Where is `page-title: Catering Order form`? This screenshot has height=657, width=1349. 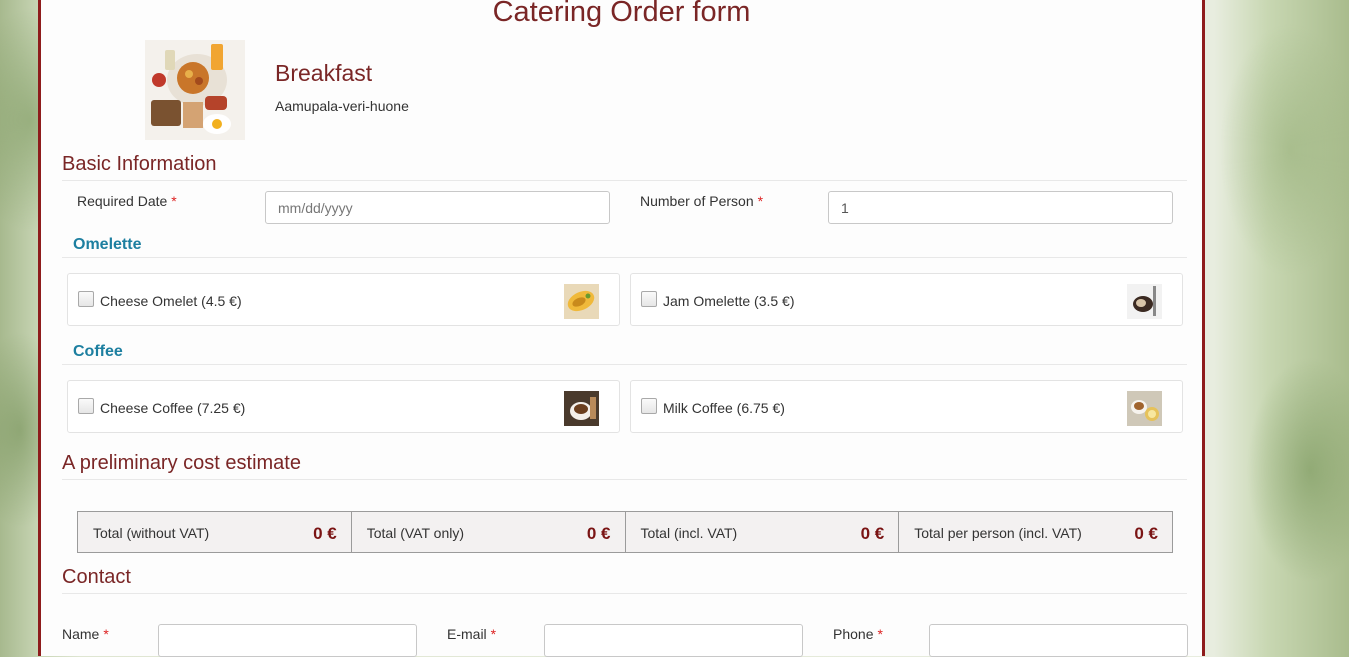
page-title: Catering Order form is located at coordinates (621, 14).